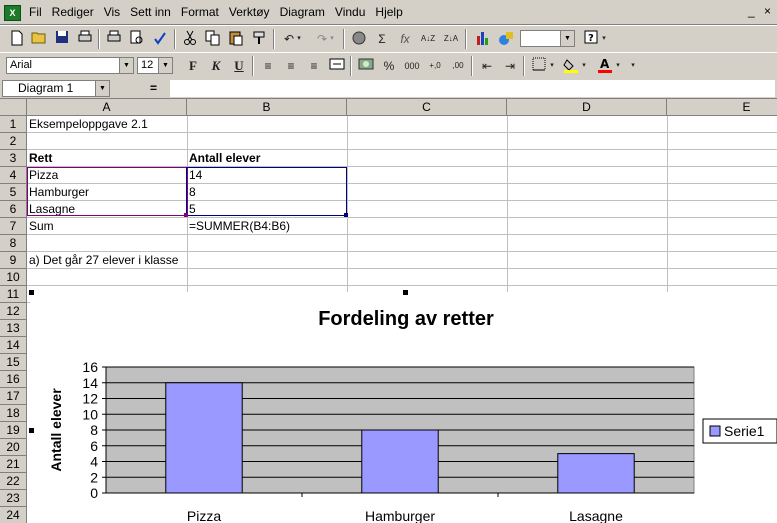 The width and height of the screenshot is (777, 523). Describe the element at coordinates (35, 12) in the screenshot. I see `menu-item-fil: Fil` at that location.